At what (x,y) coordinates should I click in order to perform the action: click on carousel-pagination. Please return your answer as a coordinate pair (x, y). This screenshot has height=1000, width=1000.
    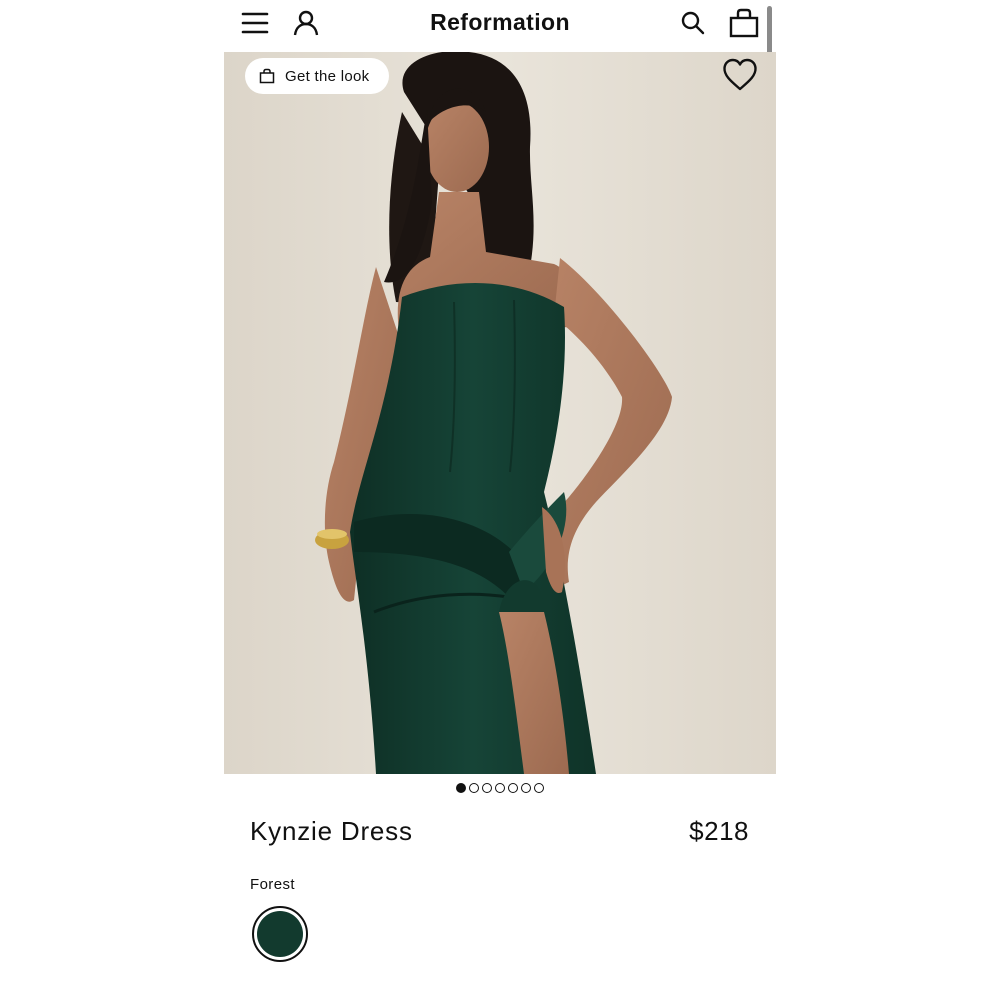
    Looking at the image, I should click on (500, 788).